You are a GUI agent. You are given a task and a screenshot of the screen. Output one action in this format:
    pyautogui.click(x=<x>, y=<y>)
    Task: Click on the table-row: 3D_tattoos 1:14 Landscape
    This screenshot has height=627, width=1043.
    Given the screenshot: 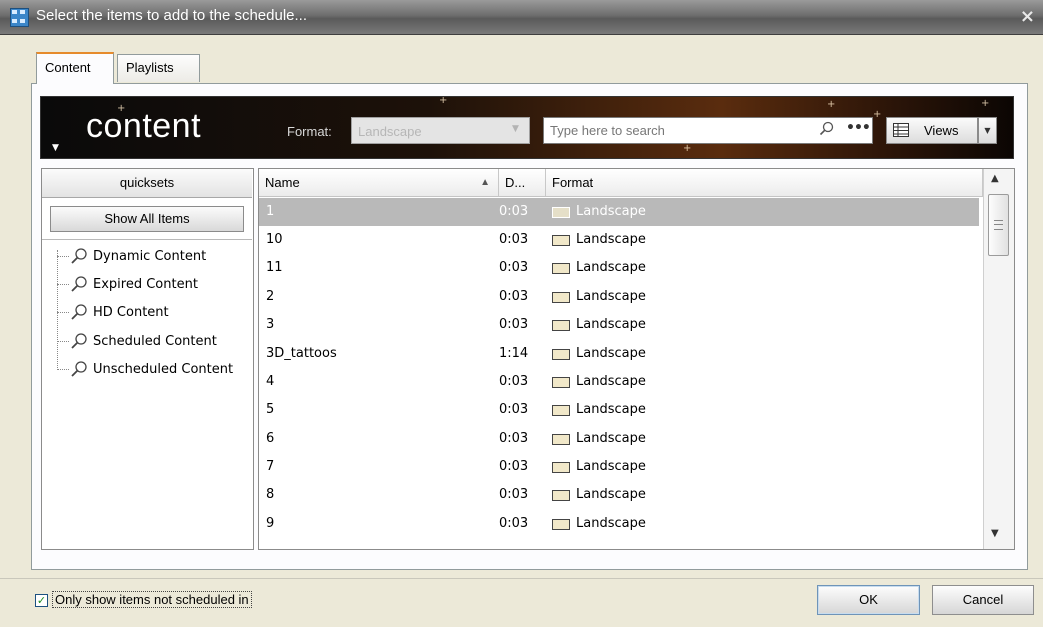 What is the action you would take?
    pyautogui.click(x=619, y=354)
    